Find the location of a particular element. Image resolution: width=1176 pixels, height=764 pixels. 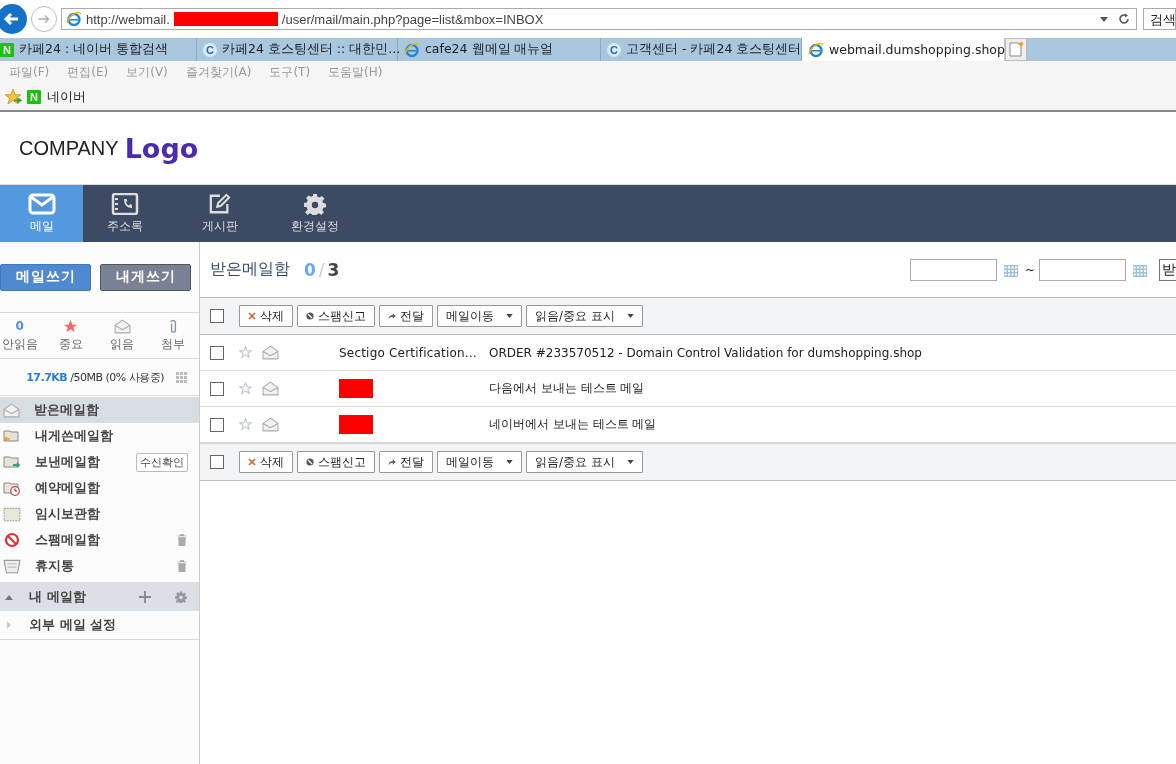

filter-button: 0 안읽음 is located at coordinates (23, 335).